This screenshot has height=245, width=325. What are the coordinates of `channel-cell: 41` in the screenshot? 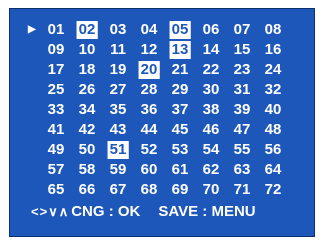 It's located at (52, 130).